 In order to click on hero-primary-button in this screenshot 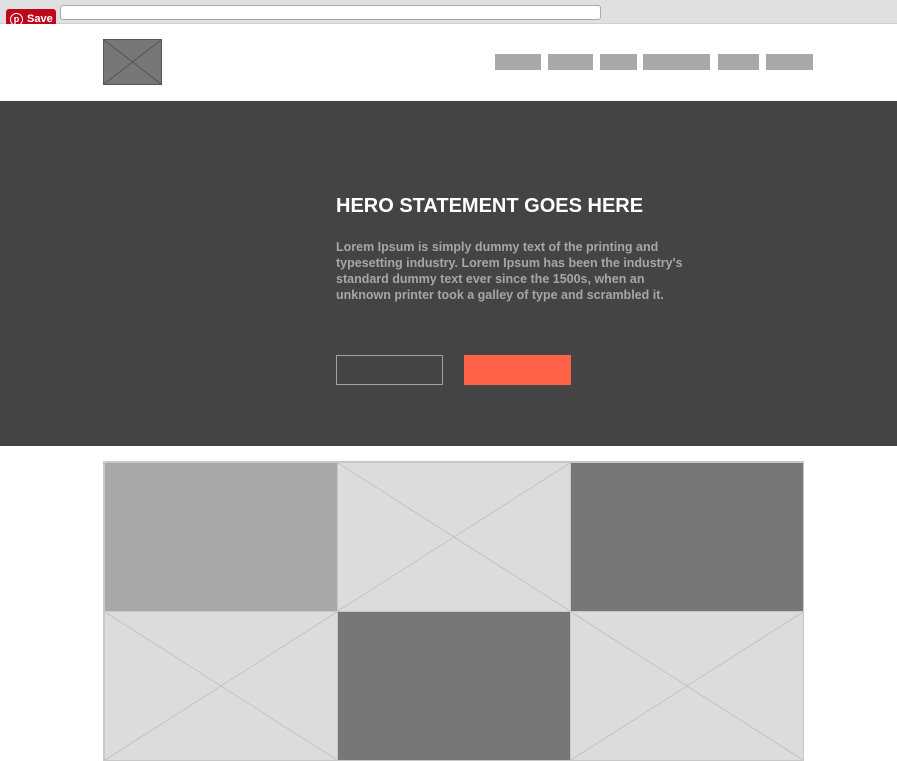, I will do `click(517, 370)`.